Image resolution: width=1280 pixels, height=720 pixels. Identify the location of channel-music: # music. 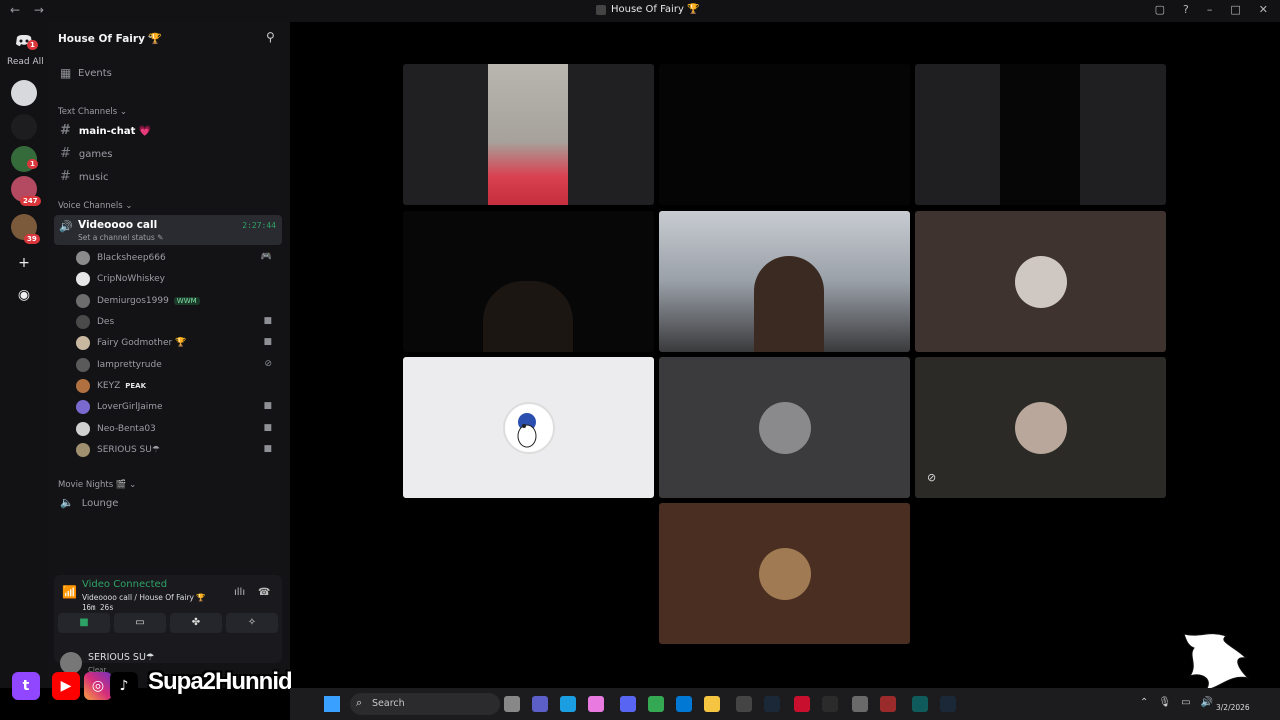
(84, 176).